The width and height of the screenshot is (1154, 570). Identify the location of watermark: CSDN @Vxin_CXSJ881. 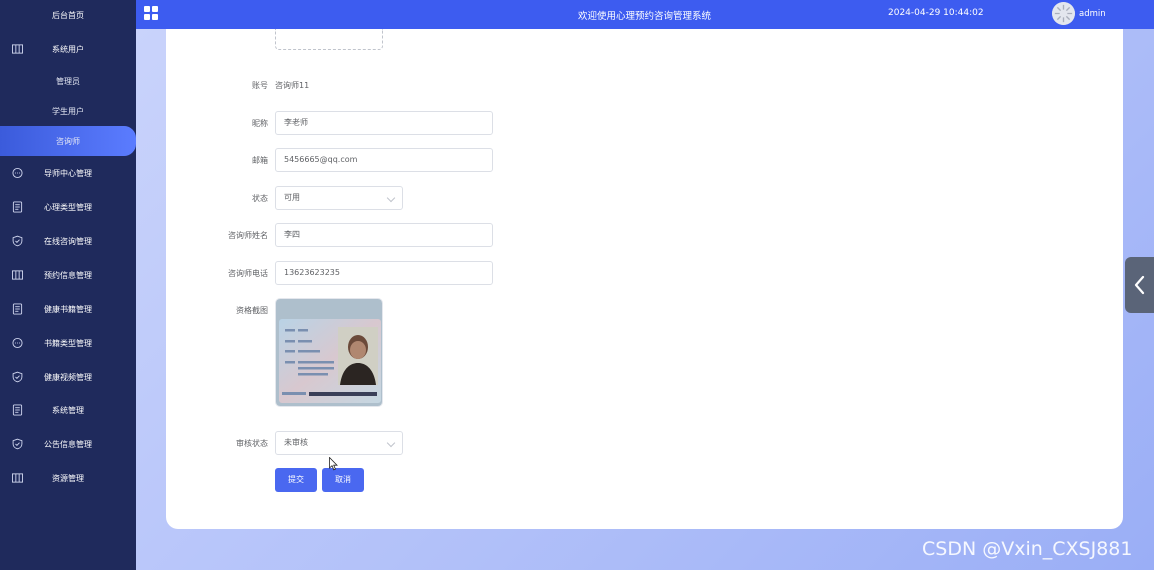
(1027, 549).